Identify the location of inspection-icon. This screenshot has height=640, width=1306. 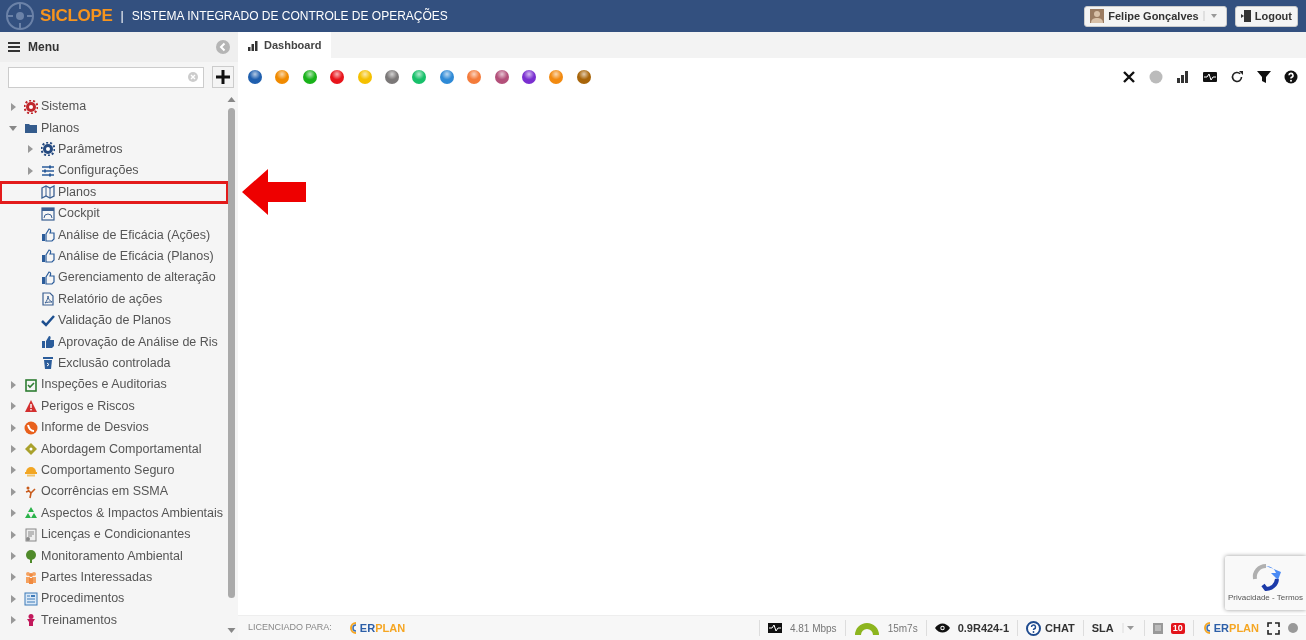
(31, 384).